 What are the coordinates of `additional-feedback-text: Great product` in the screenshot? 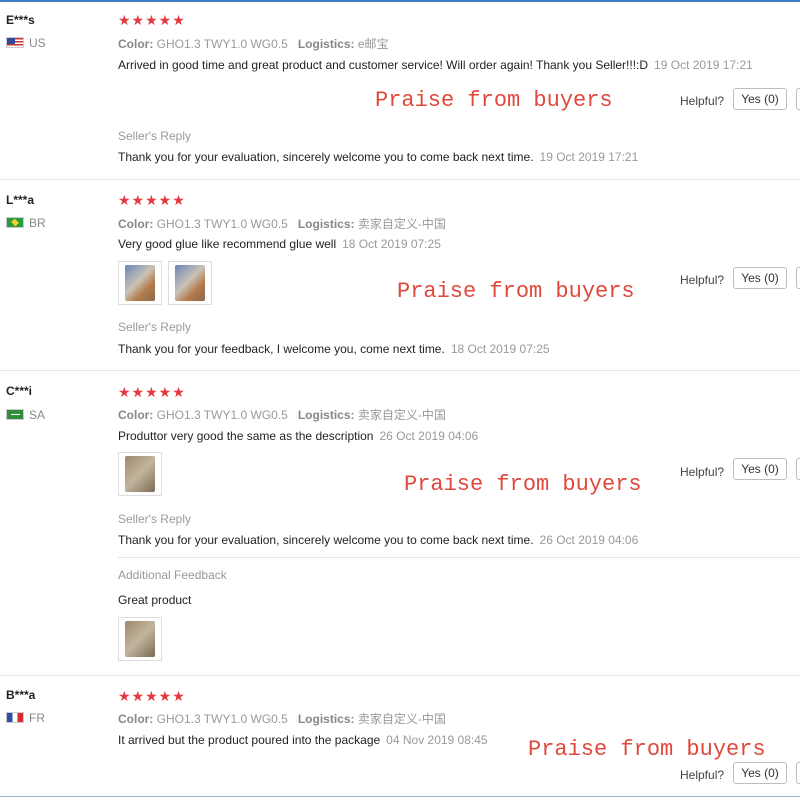 It's located at (155, 600).